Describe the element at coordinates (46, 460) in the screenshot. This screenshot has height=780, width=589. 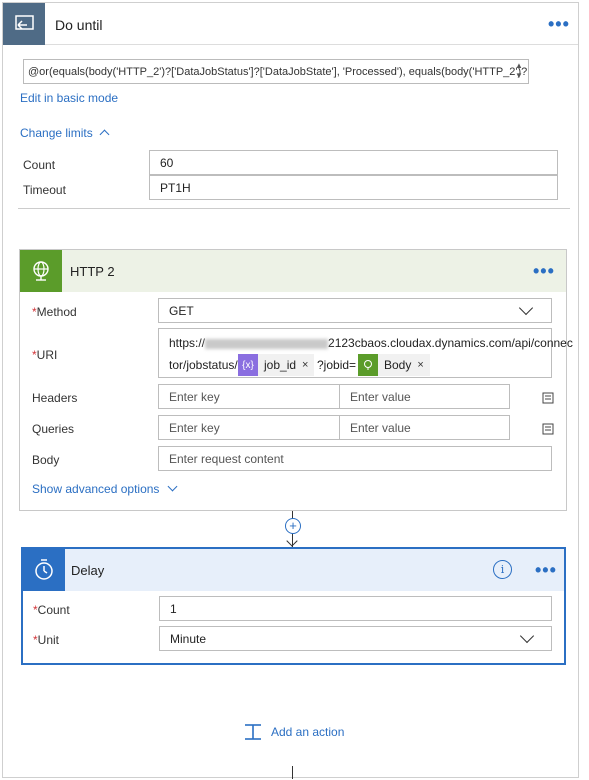
I see `body-label: Body` at that location.